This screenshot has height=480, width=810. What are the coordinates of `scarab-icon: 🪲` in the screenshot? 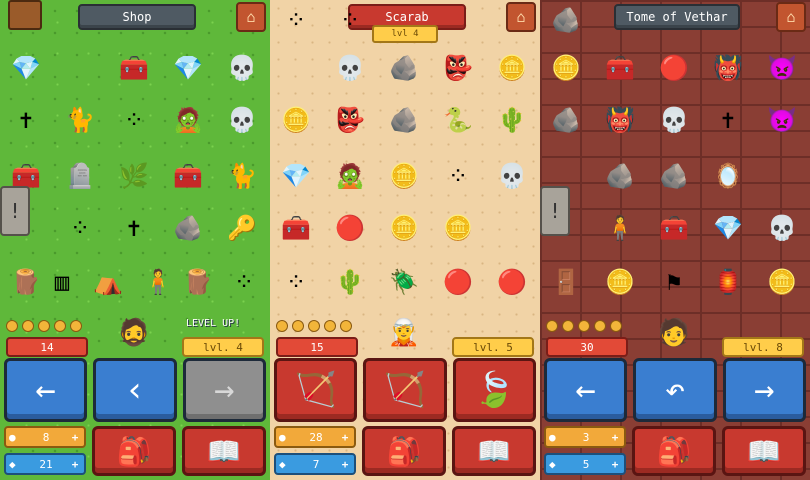 It's located at (404, 282).